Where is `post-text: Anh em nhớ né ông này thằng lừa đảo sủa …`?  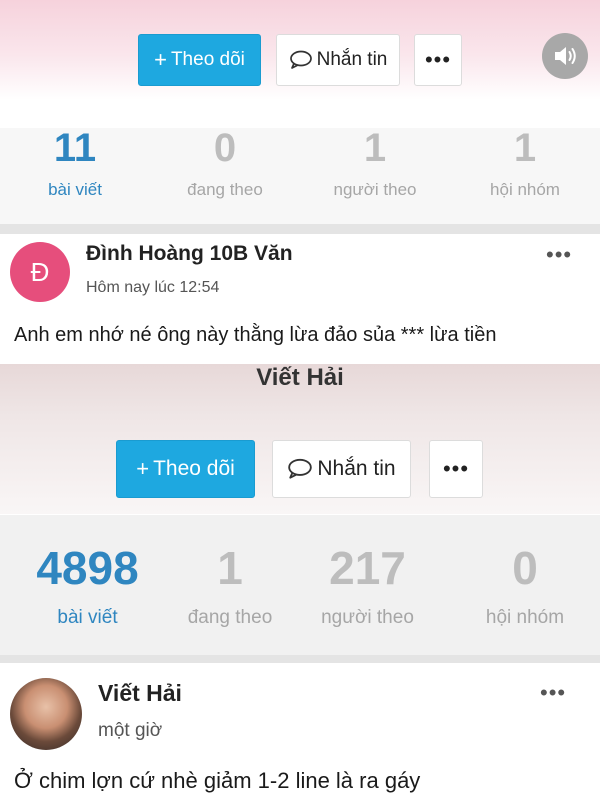
post-text: Anh em nhớ né ông này thằng lừa đảo sủa … is located at coordinates (255, 335).